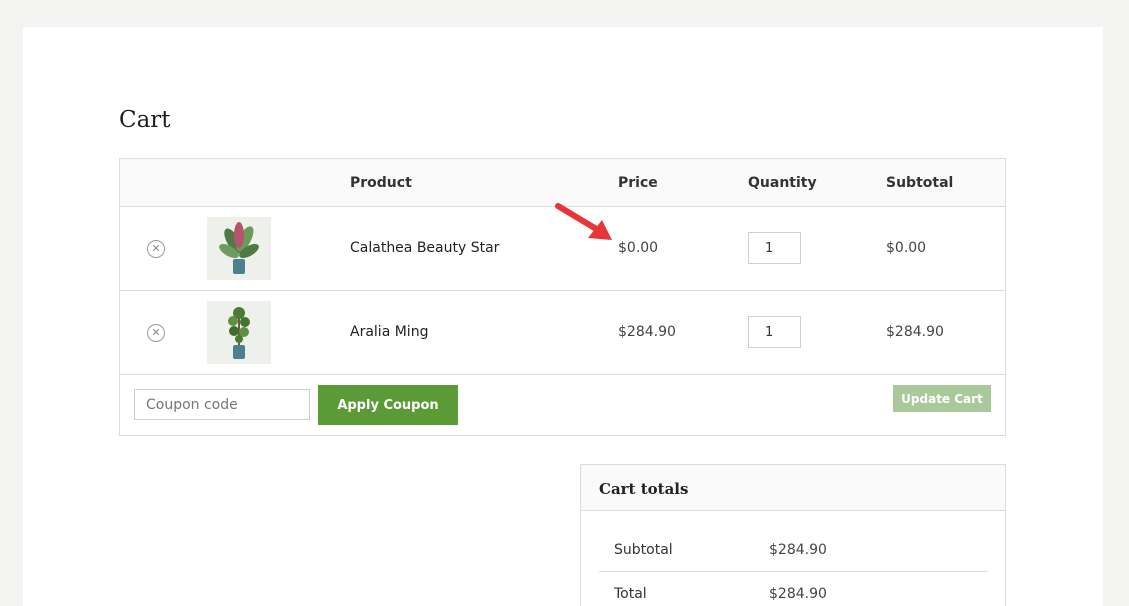 Image resolution: width=1129 pixels, height=606 pixels. What do you see at coordinates (793, 488) in the screenshot?
I see `cart-totals-header: Cart totals` at bounding box center [793, 488].